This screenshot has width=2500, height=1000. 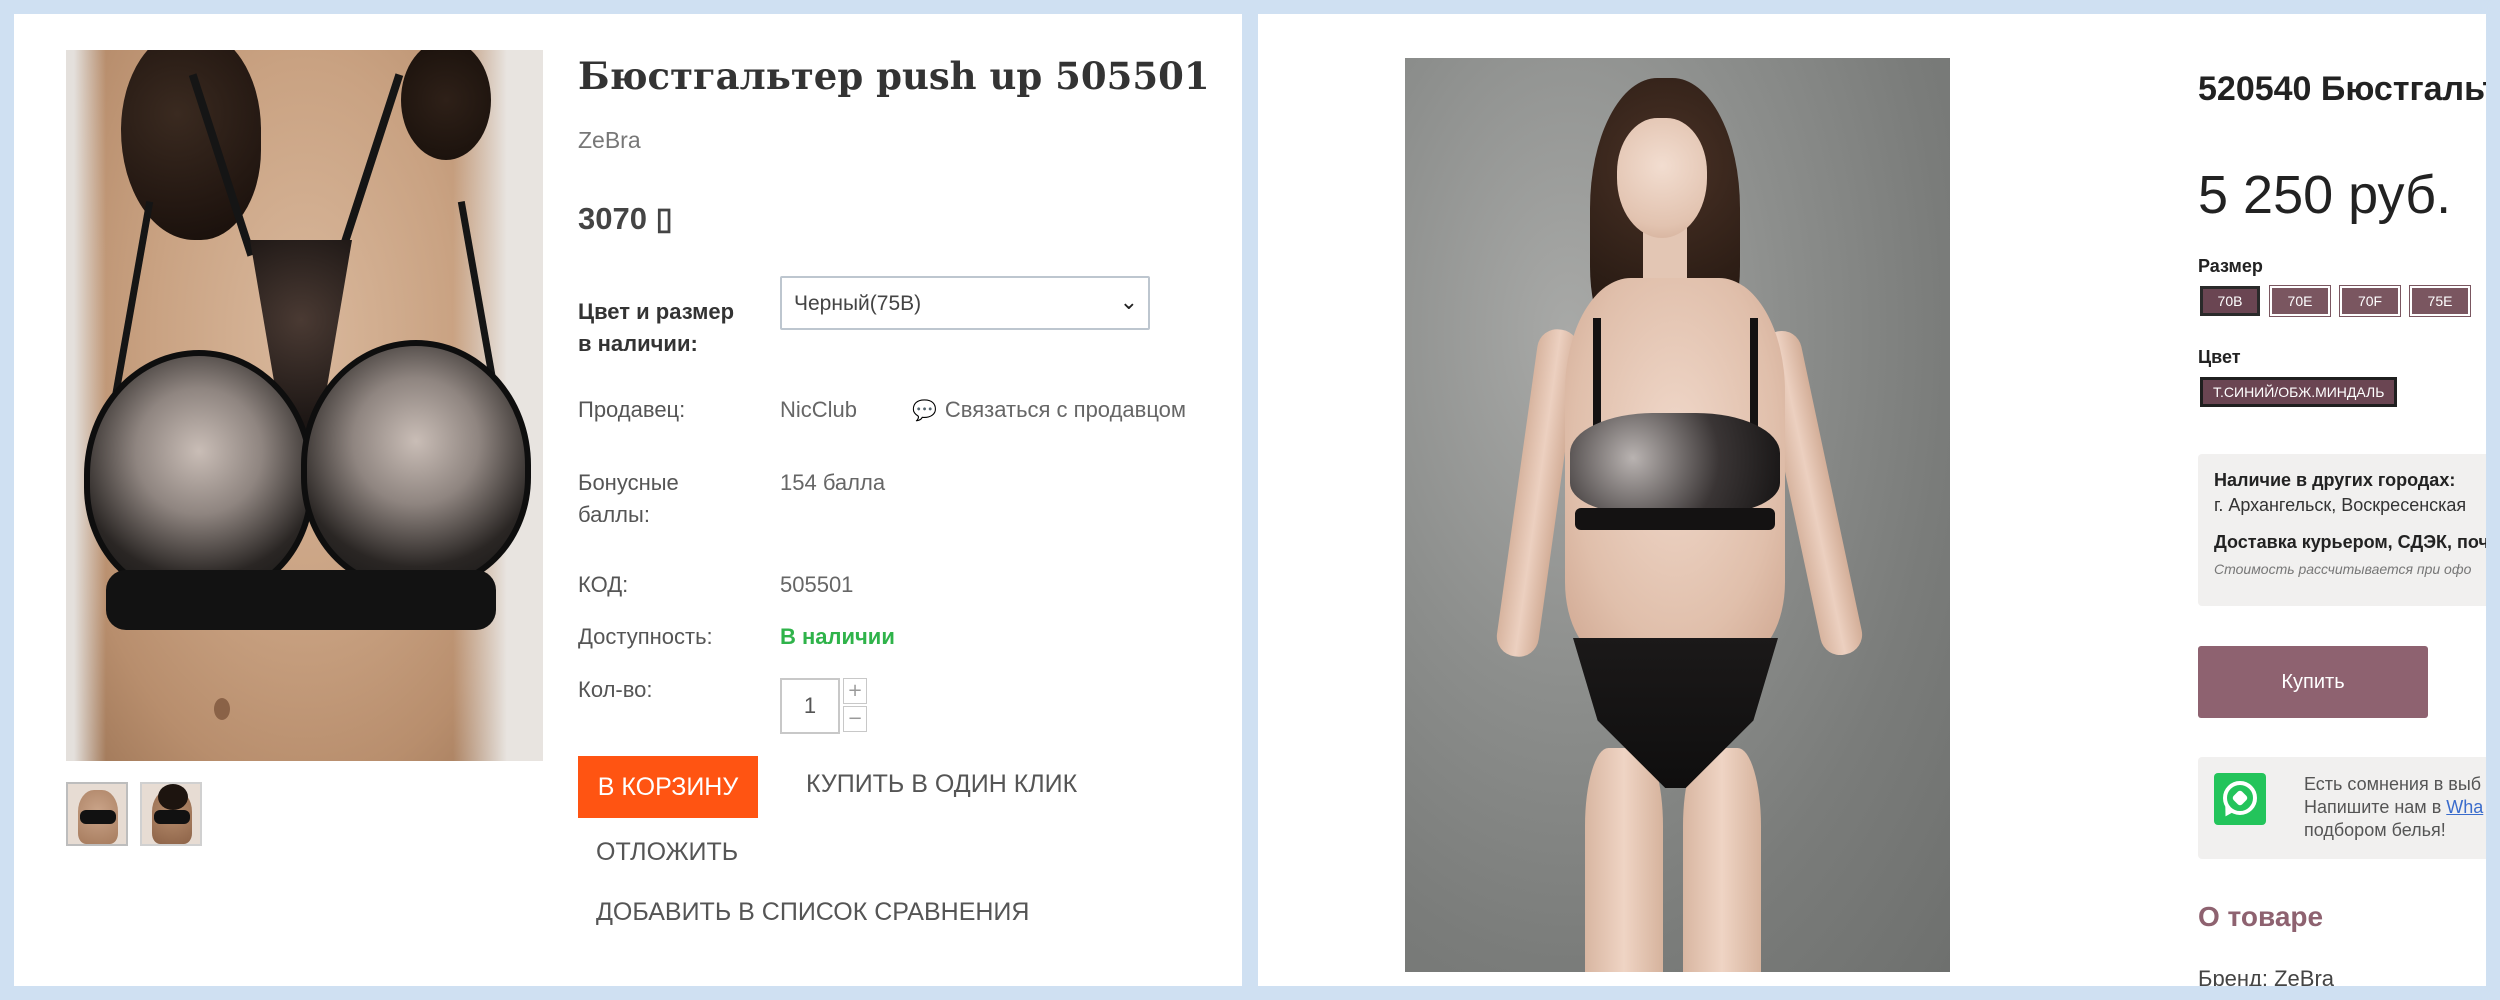 What do you see at coordinates (1049, 410) in the screenshot?
I see `contact-seller-link: 💬 Связаться с продавцом` at bounding box center [1049, 410].